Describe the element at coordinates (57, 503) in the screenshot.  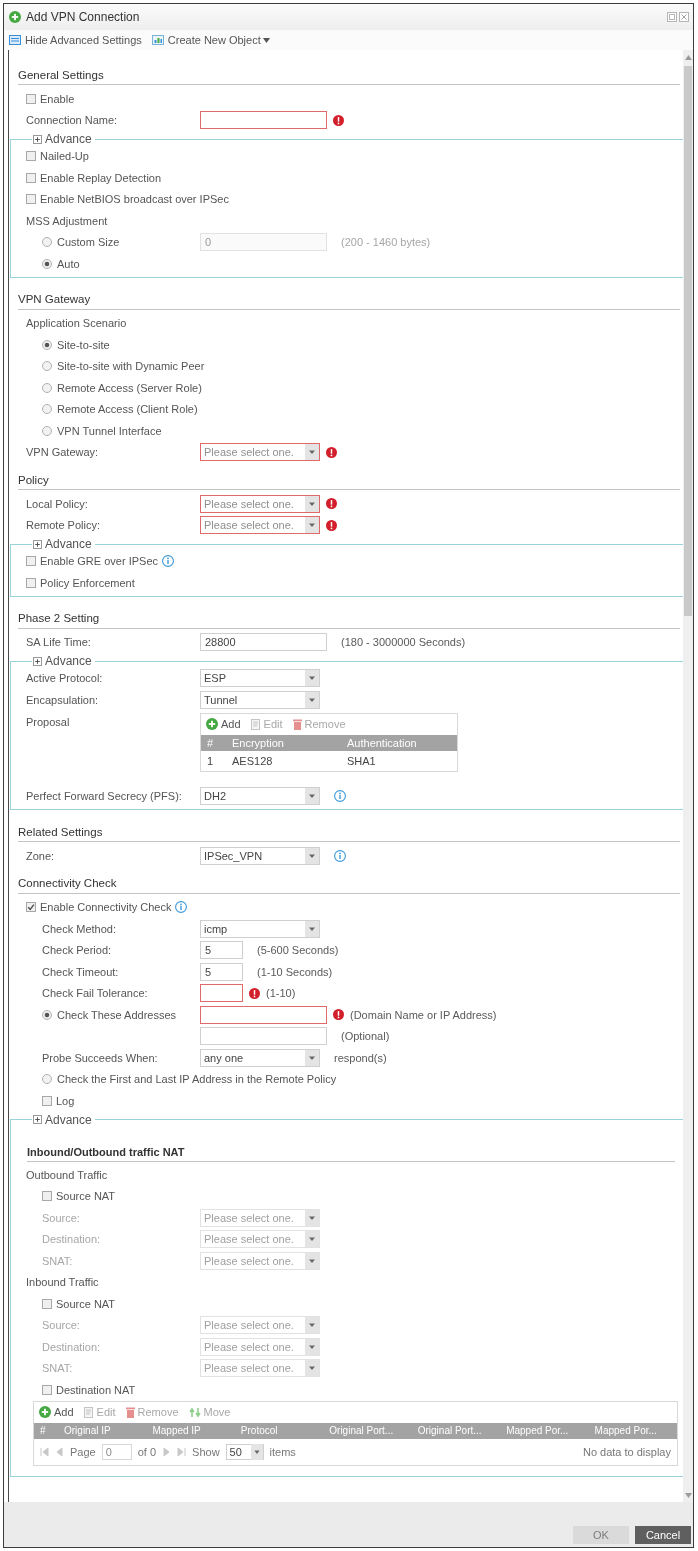
I see `field-label: Local Policy:` at that location.